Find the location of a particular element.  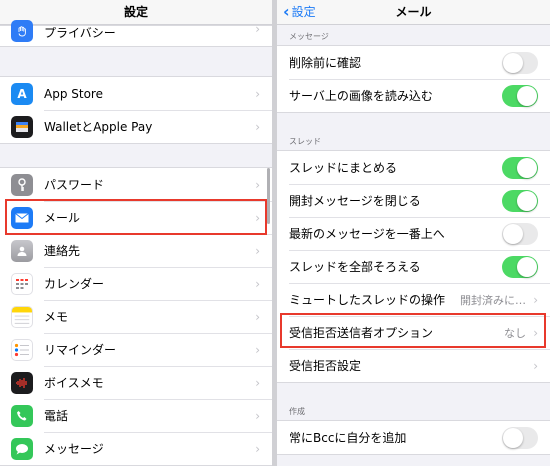

key-icon is located at coordinates (22, 185).